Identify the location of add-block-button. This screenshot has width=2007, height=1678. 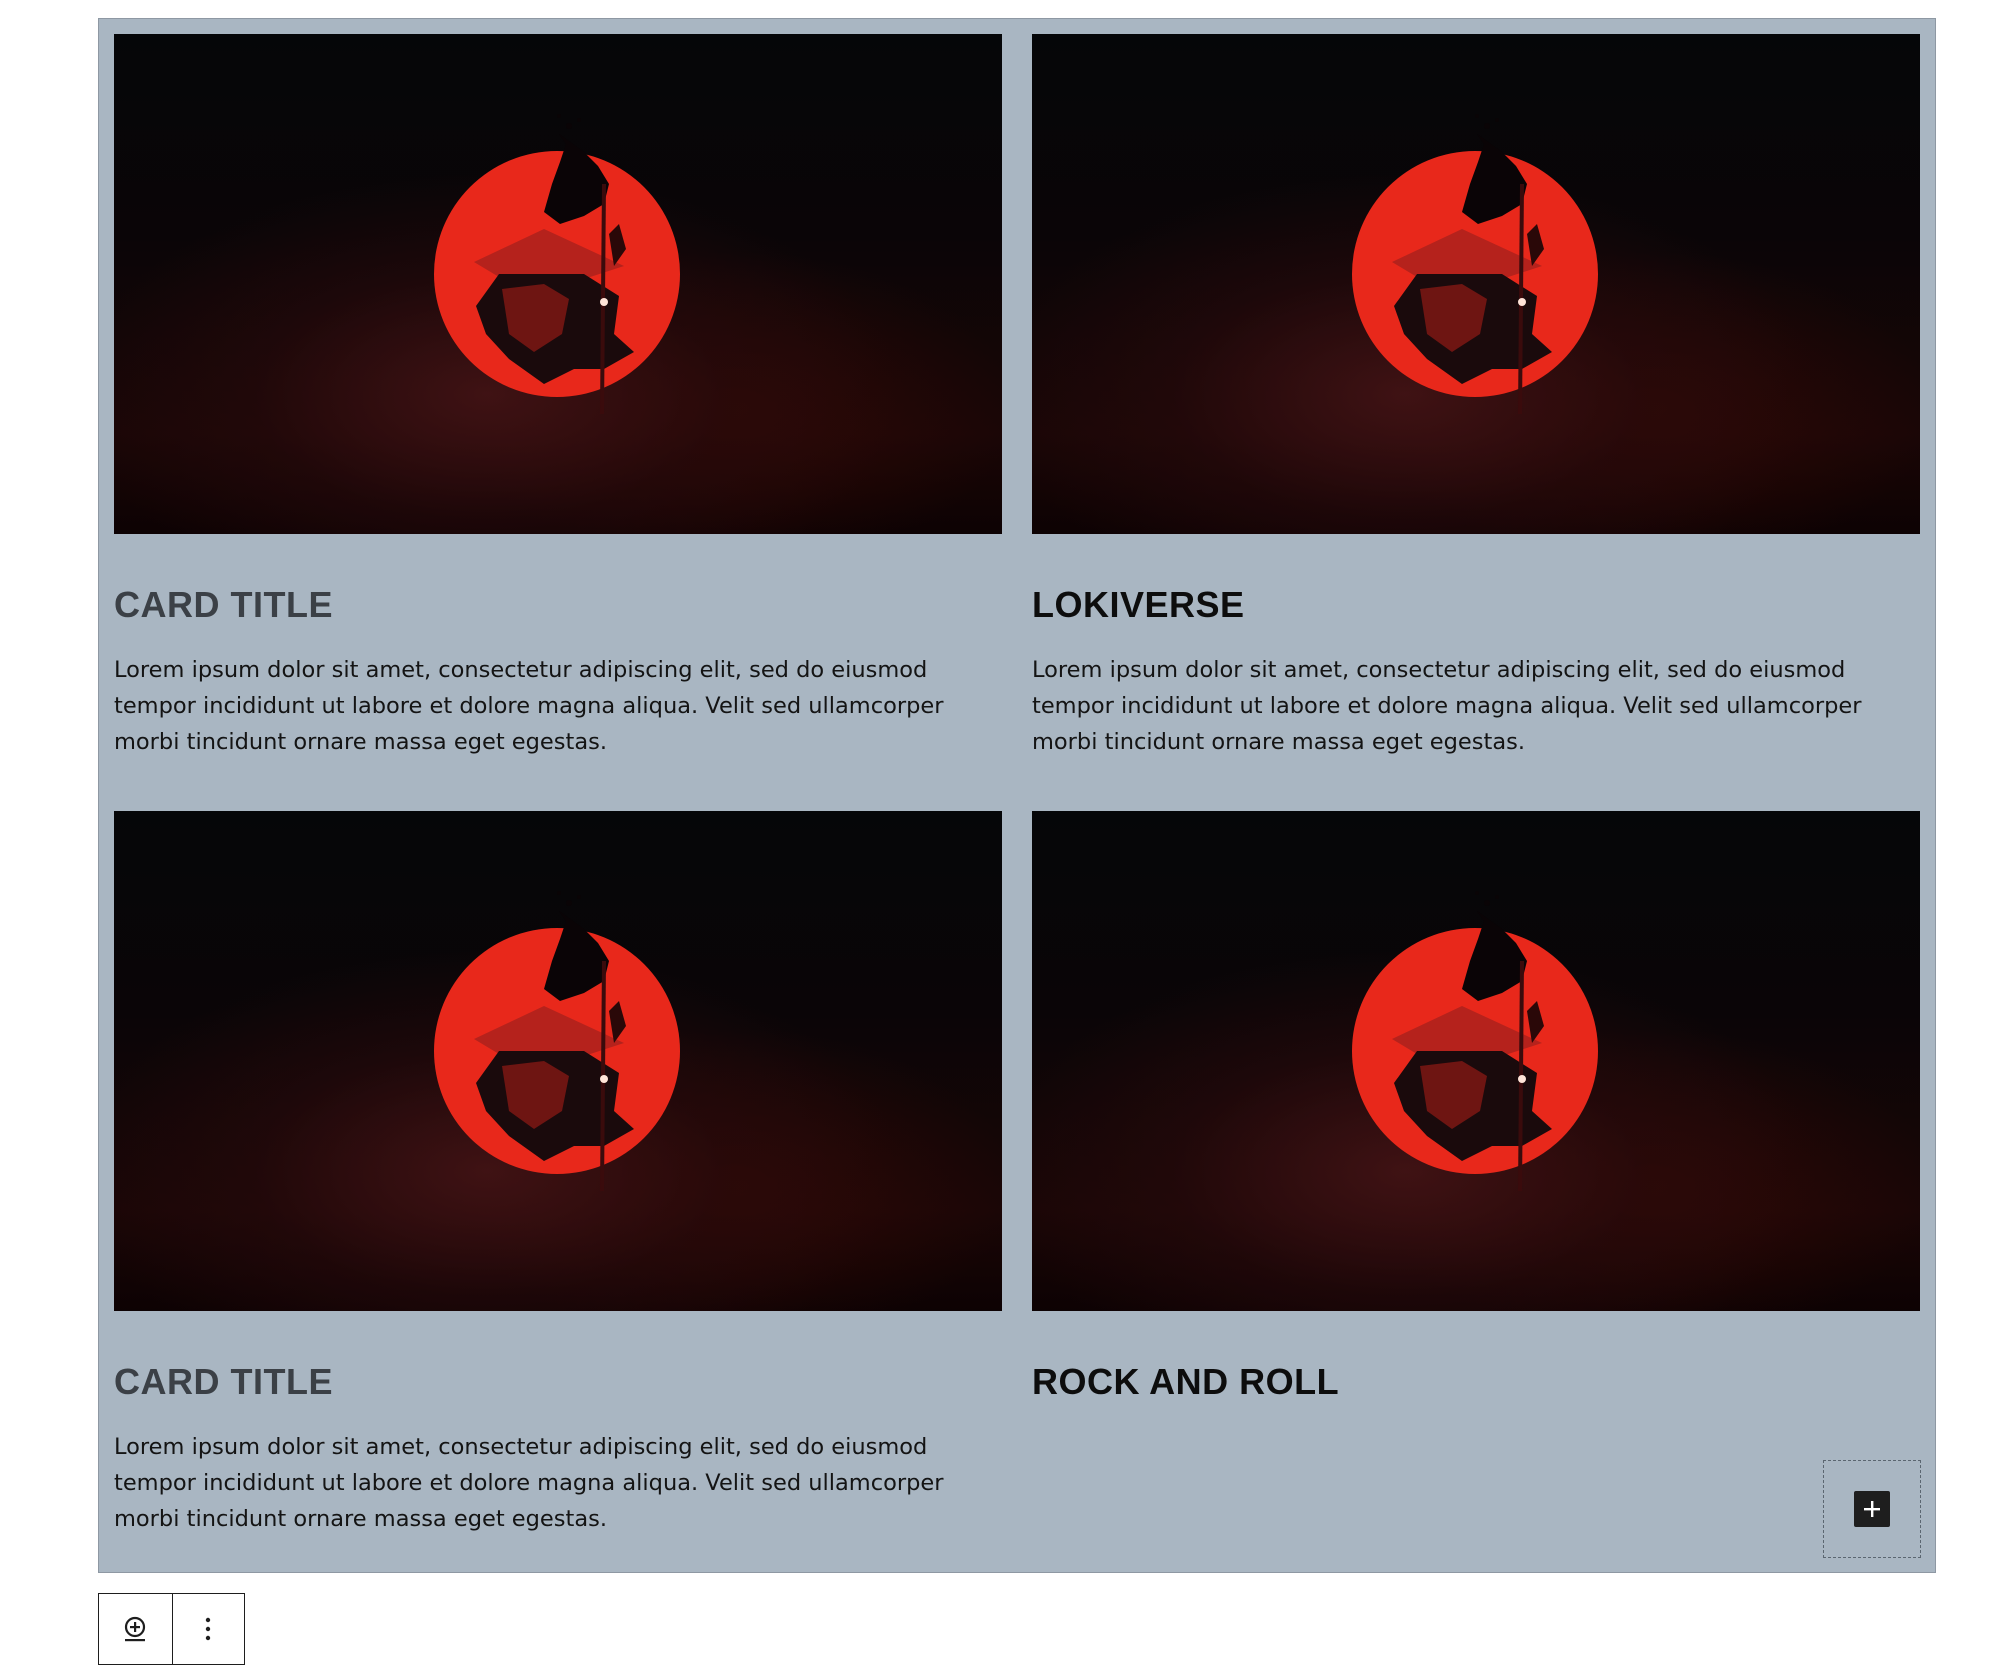
(1872, 1509).